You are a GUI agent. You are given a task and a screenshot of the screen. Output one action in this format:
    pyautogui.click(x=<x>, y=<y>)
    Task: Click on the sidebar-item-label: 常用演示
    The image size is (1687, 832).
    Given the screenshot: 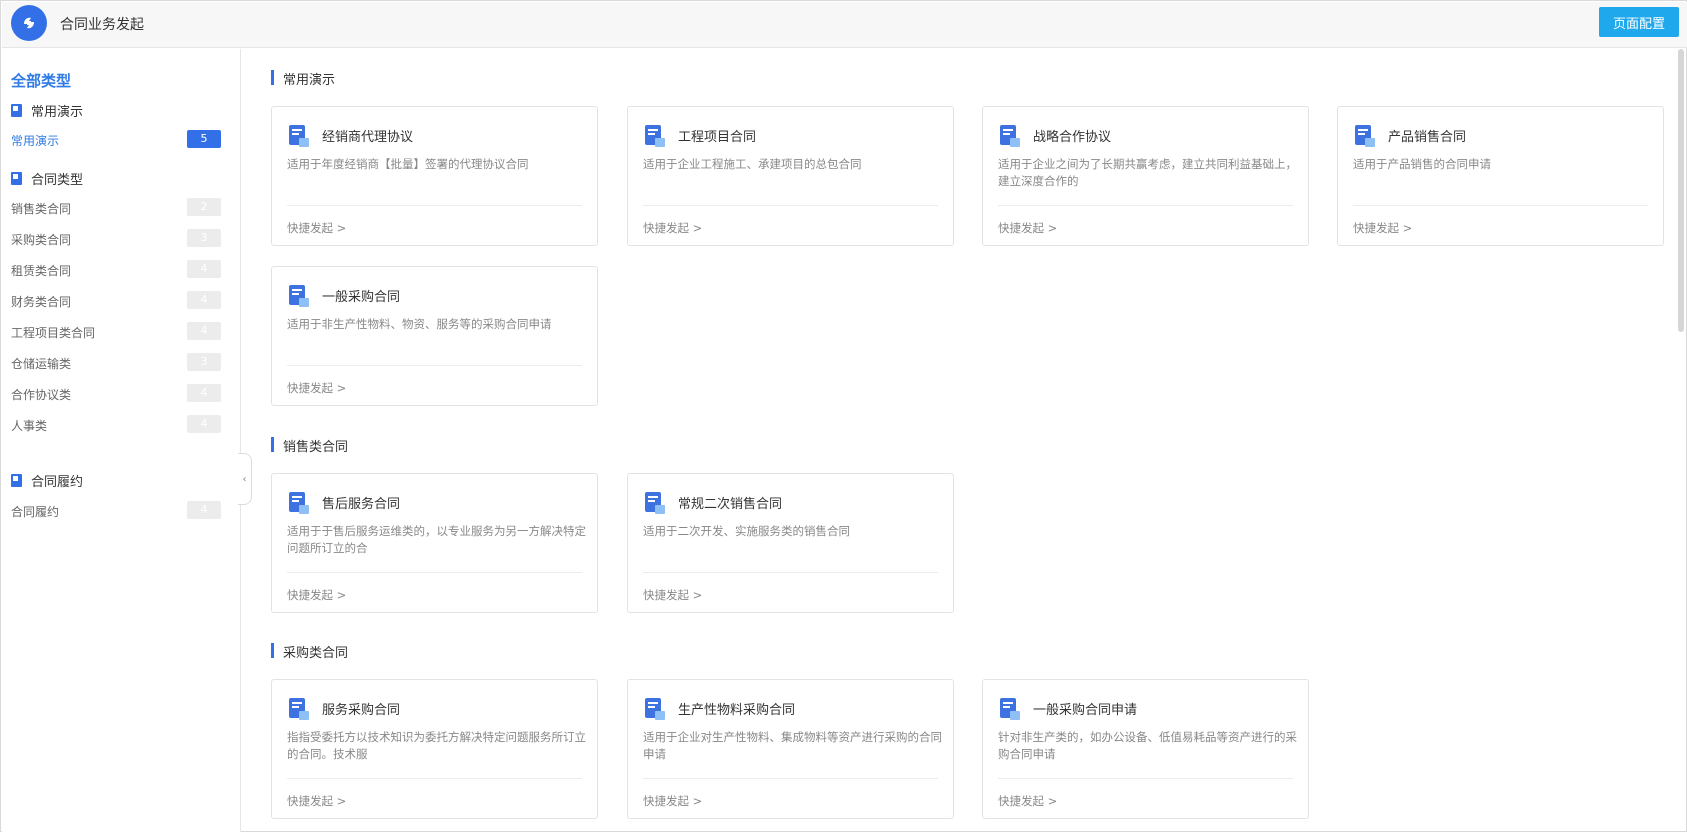 What is the action you would take?
    pyautogui.click(x=35, y=141)
    